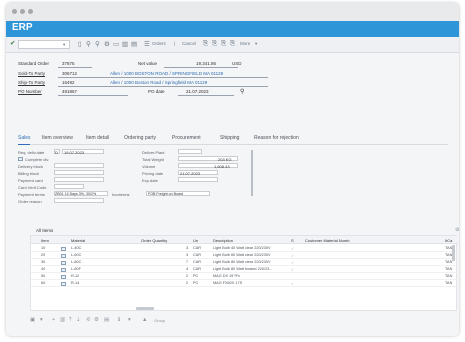  Describe the element at coordinates (226, 276) in the screenshot. I see `table-row-description: MAG DX 15"/Fx` at that location.